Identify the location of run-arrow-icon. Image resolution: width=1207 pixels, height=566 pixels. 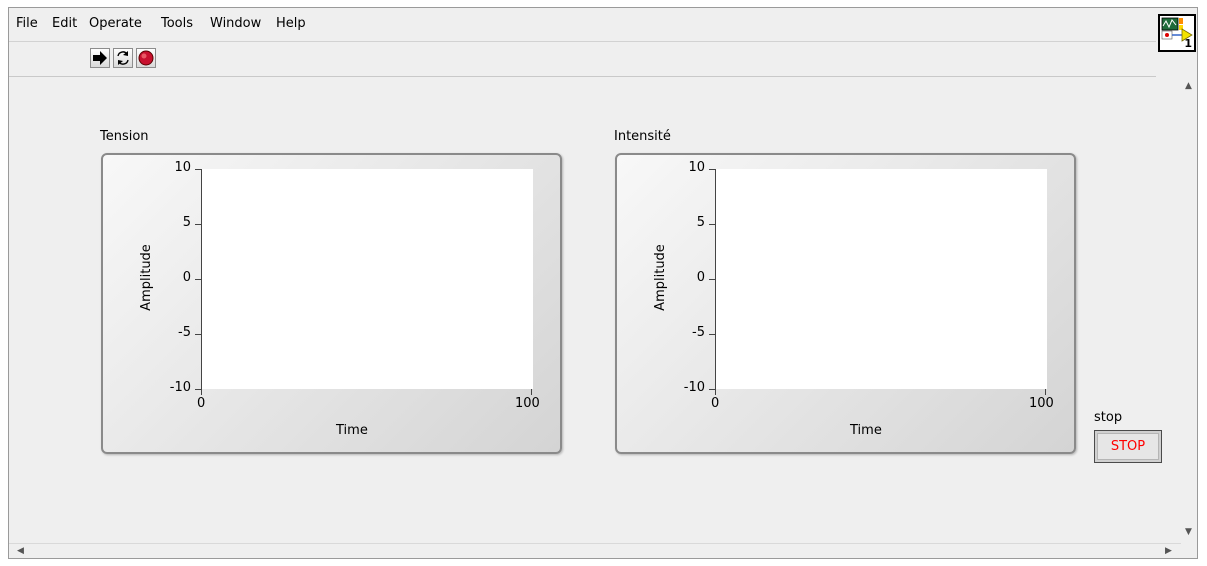
(100, 58).